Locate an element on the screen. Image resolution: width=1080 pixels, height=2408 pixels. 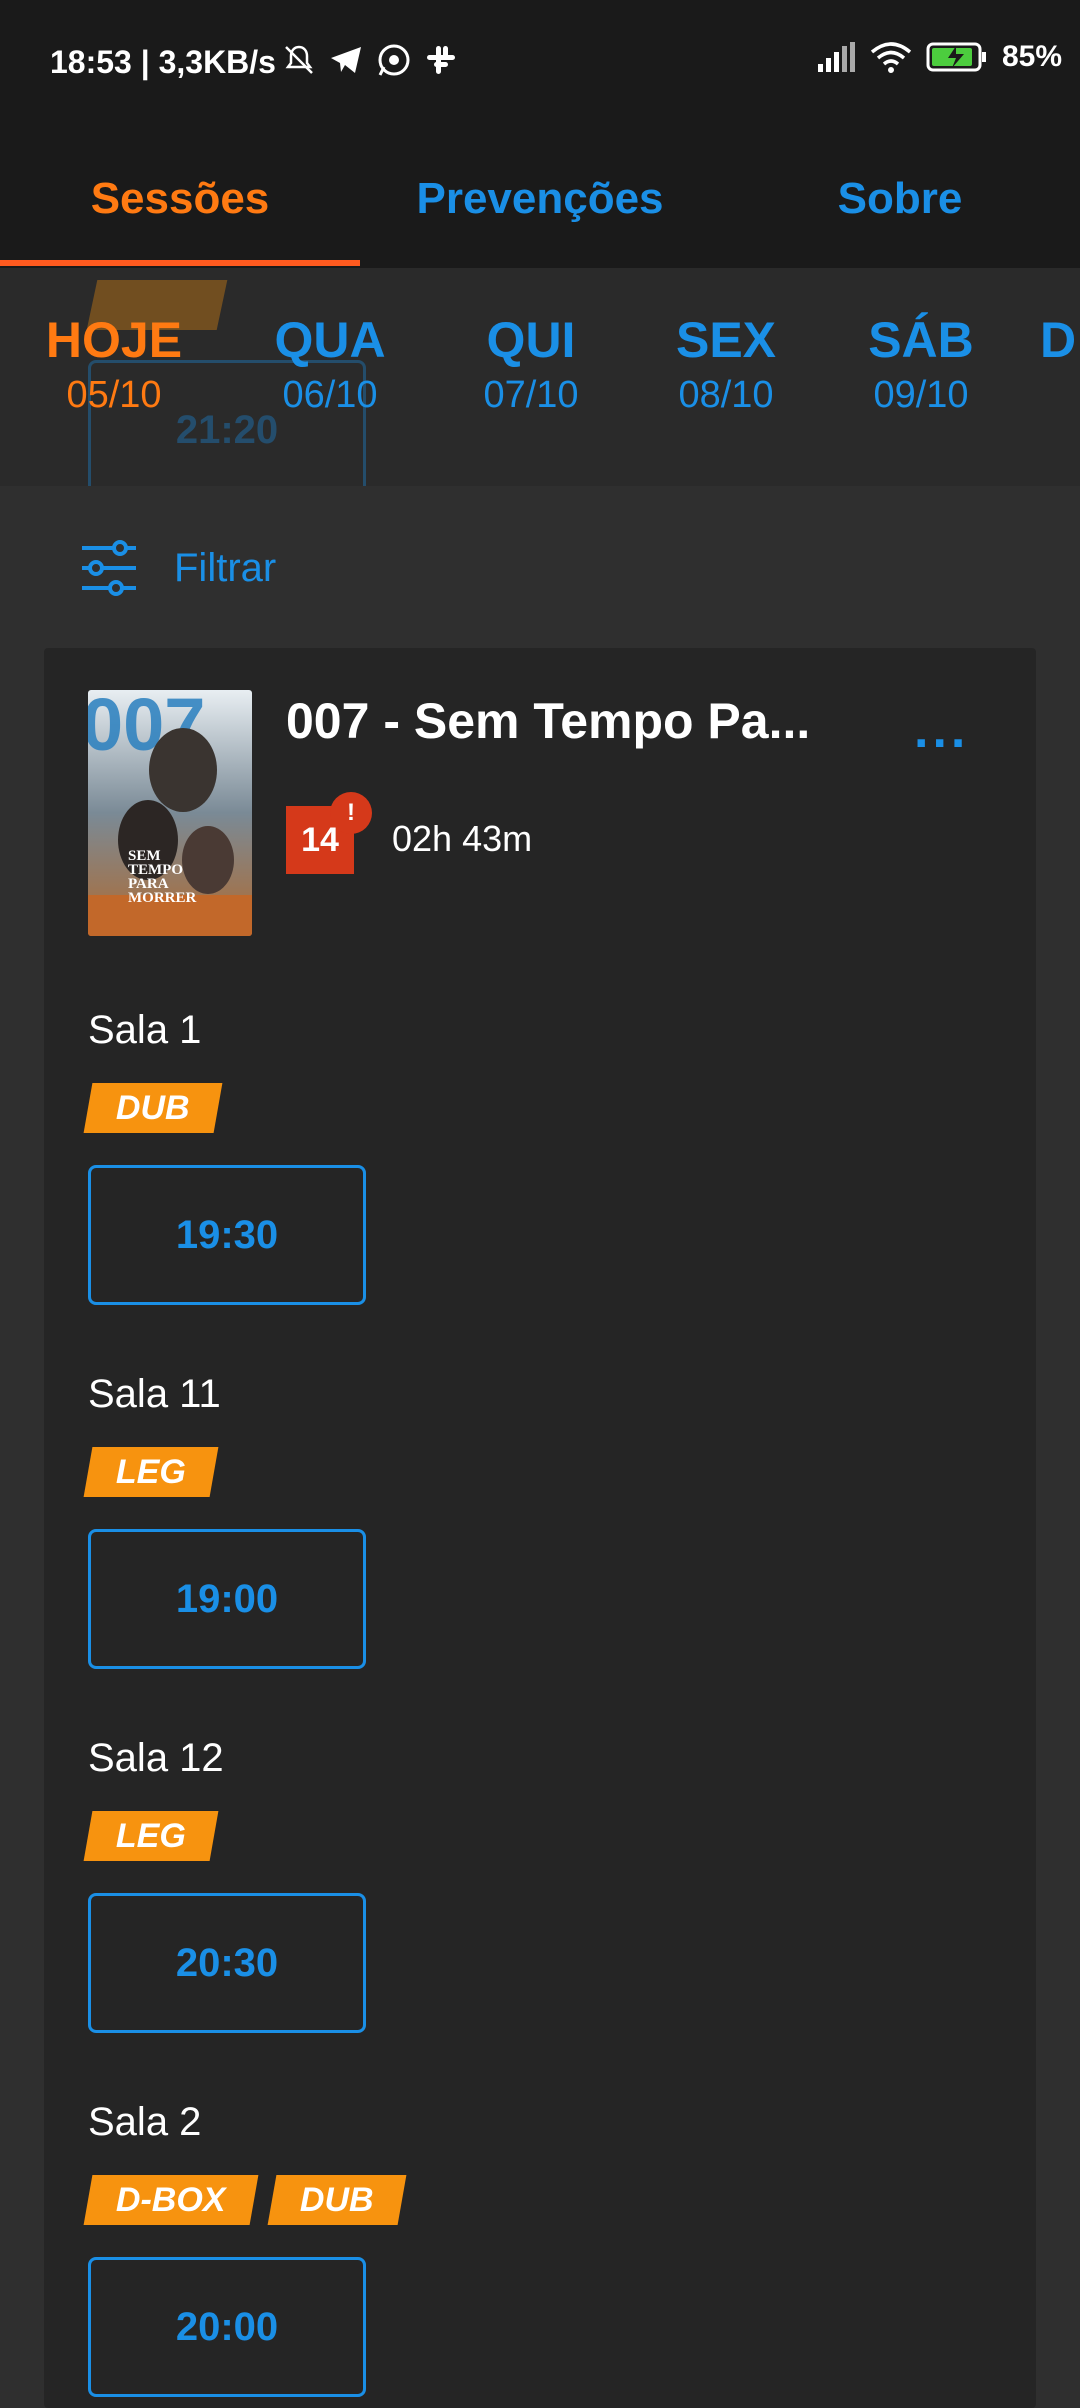
slack-icon is located at coordinates (441, 60).